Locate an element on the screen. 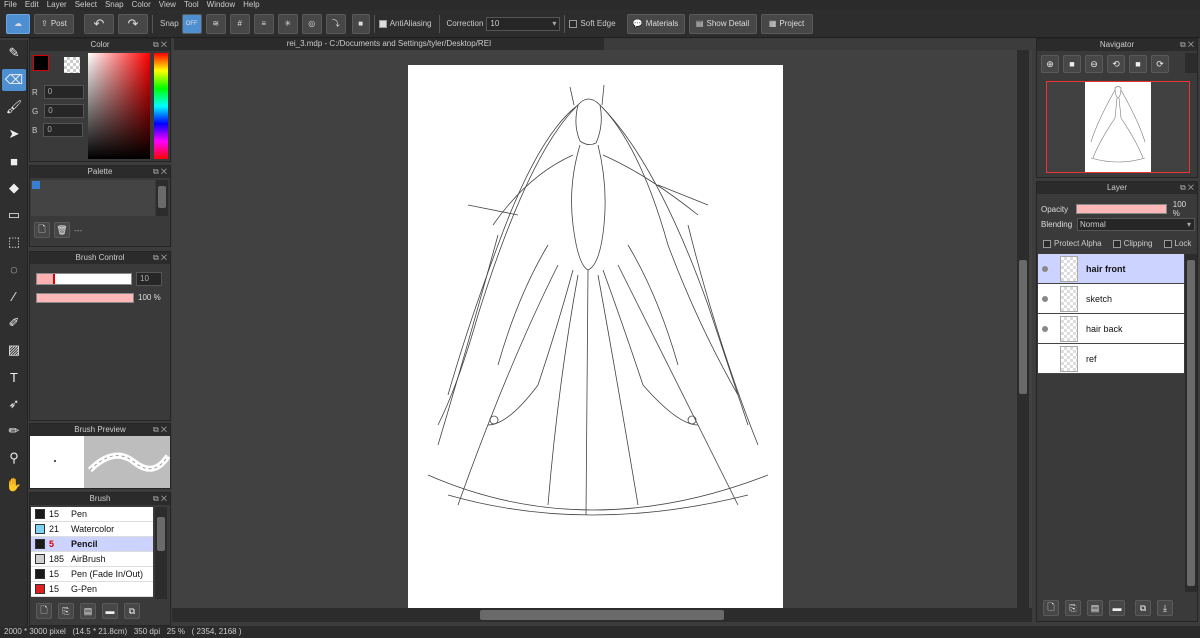  brush-list-scrollbar is located at coordinates (161, 553).